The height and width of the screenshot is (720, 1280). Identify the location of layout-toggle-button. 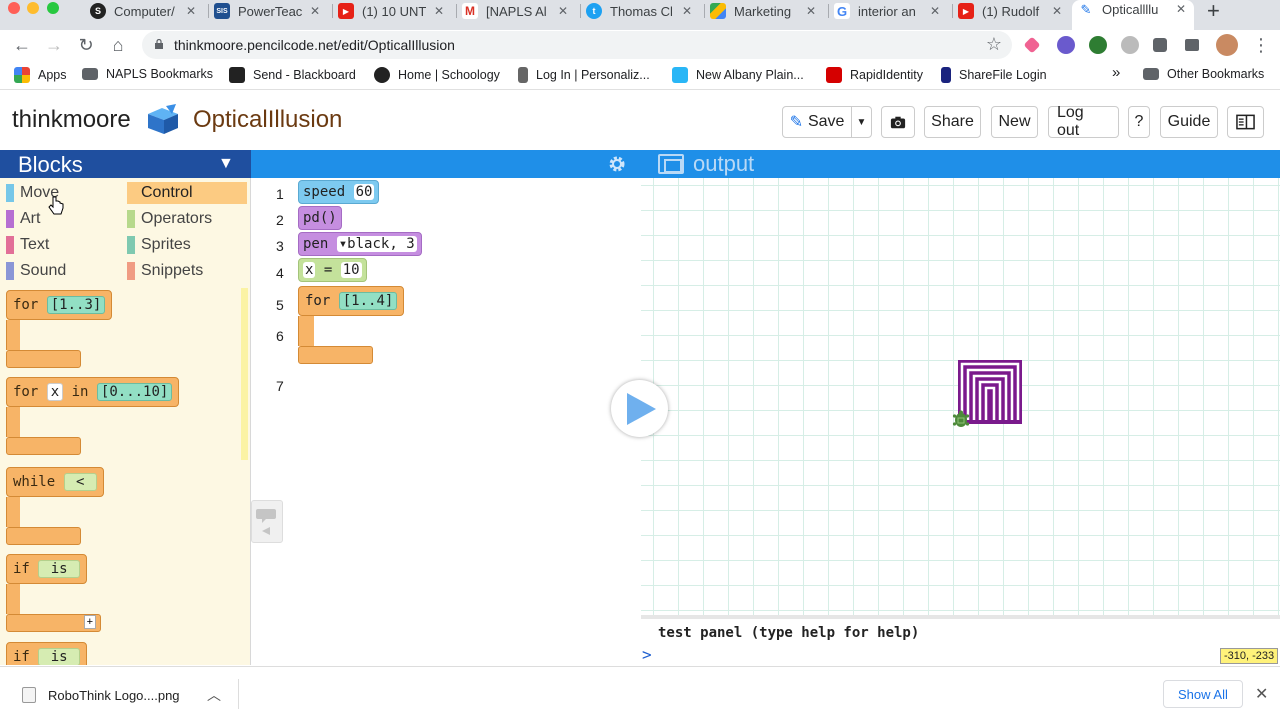
(1245, 122).